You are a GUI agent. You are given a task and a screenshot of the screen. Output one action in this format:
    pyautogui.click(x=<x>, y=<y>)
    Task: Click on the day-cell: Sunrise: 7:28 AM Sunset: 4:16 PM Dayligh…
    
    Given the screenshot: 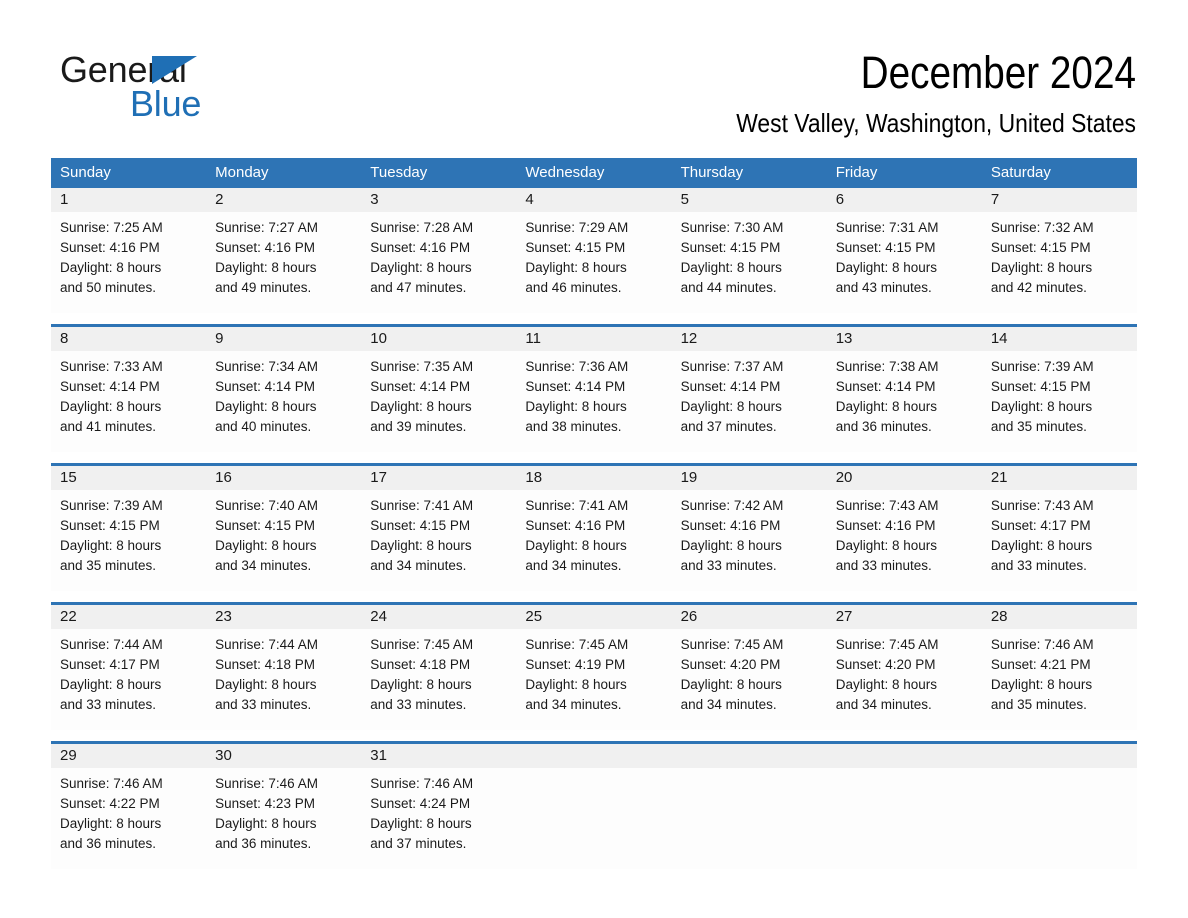 What is the action you would take?
    pyautogui.click(x=438, y=262)
    